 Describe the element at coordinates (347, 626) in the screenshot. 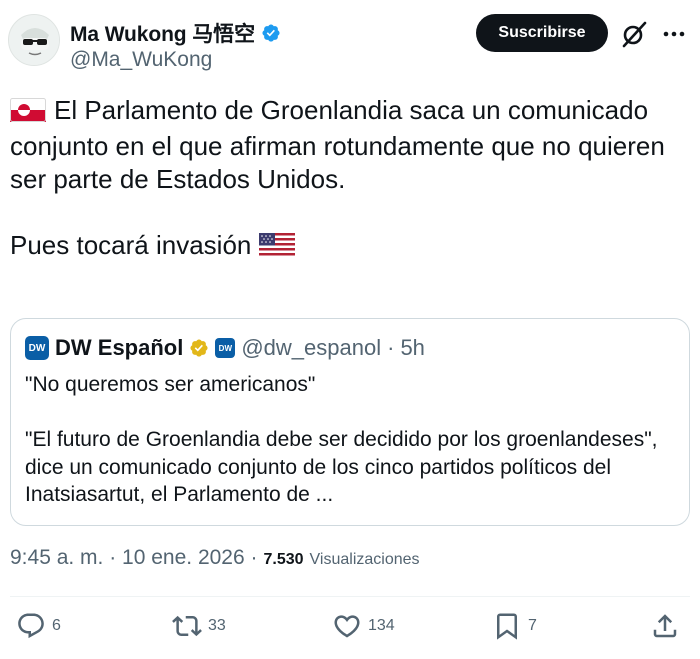

I see `heart-icon` at that location.